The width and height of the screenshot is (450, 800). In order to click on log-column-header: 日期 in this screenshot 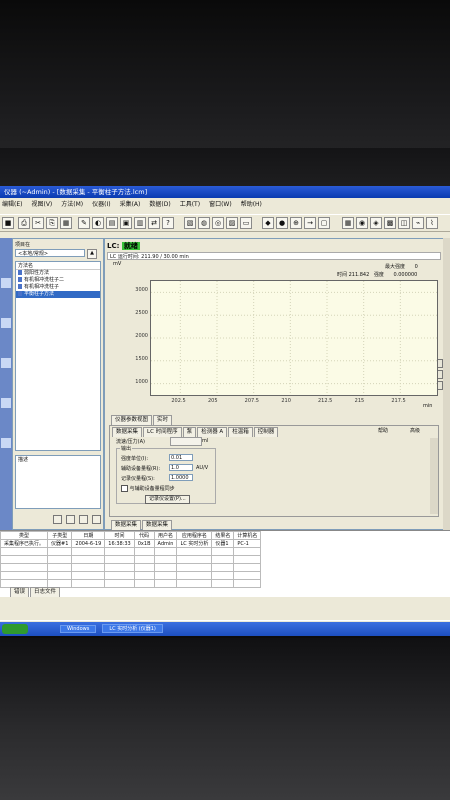, I will do `click(88, 535)`.